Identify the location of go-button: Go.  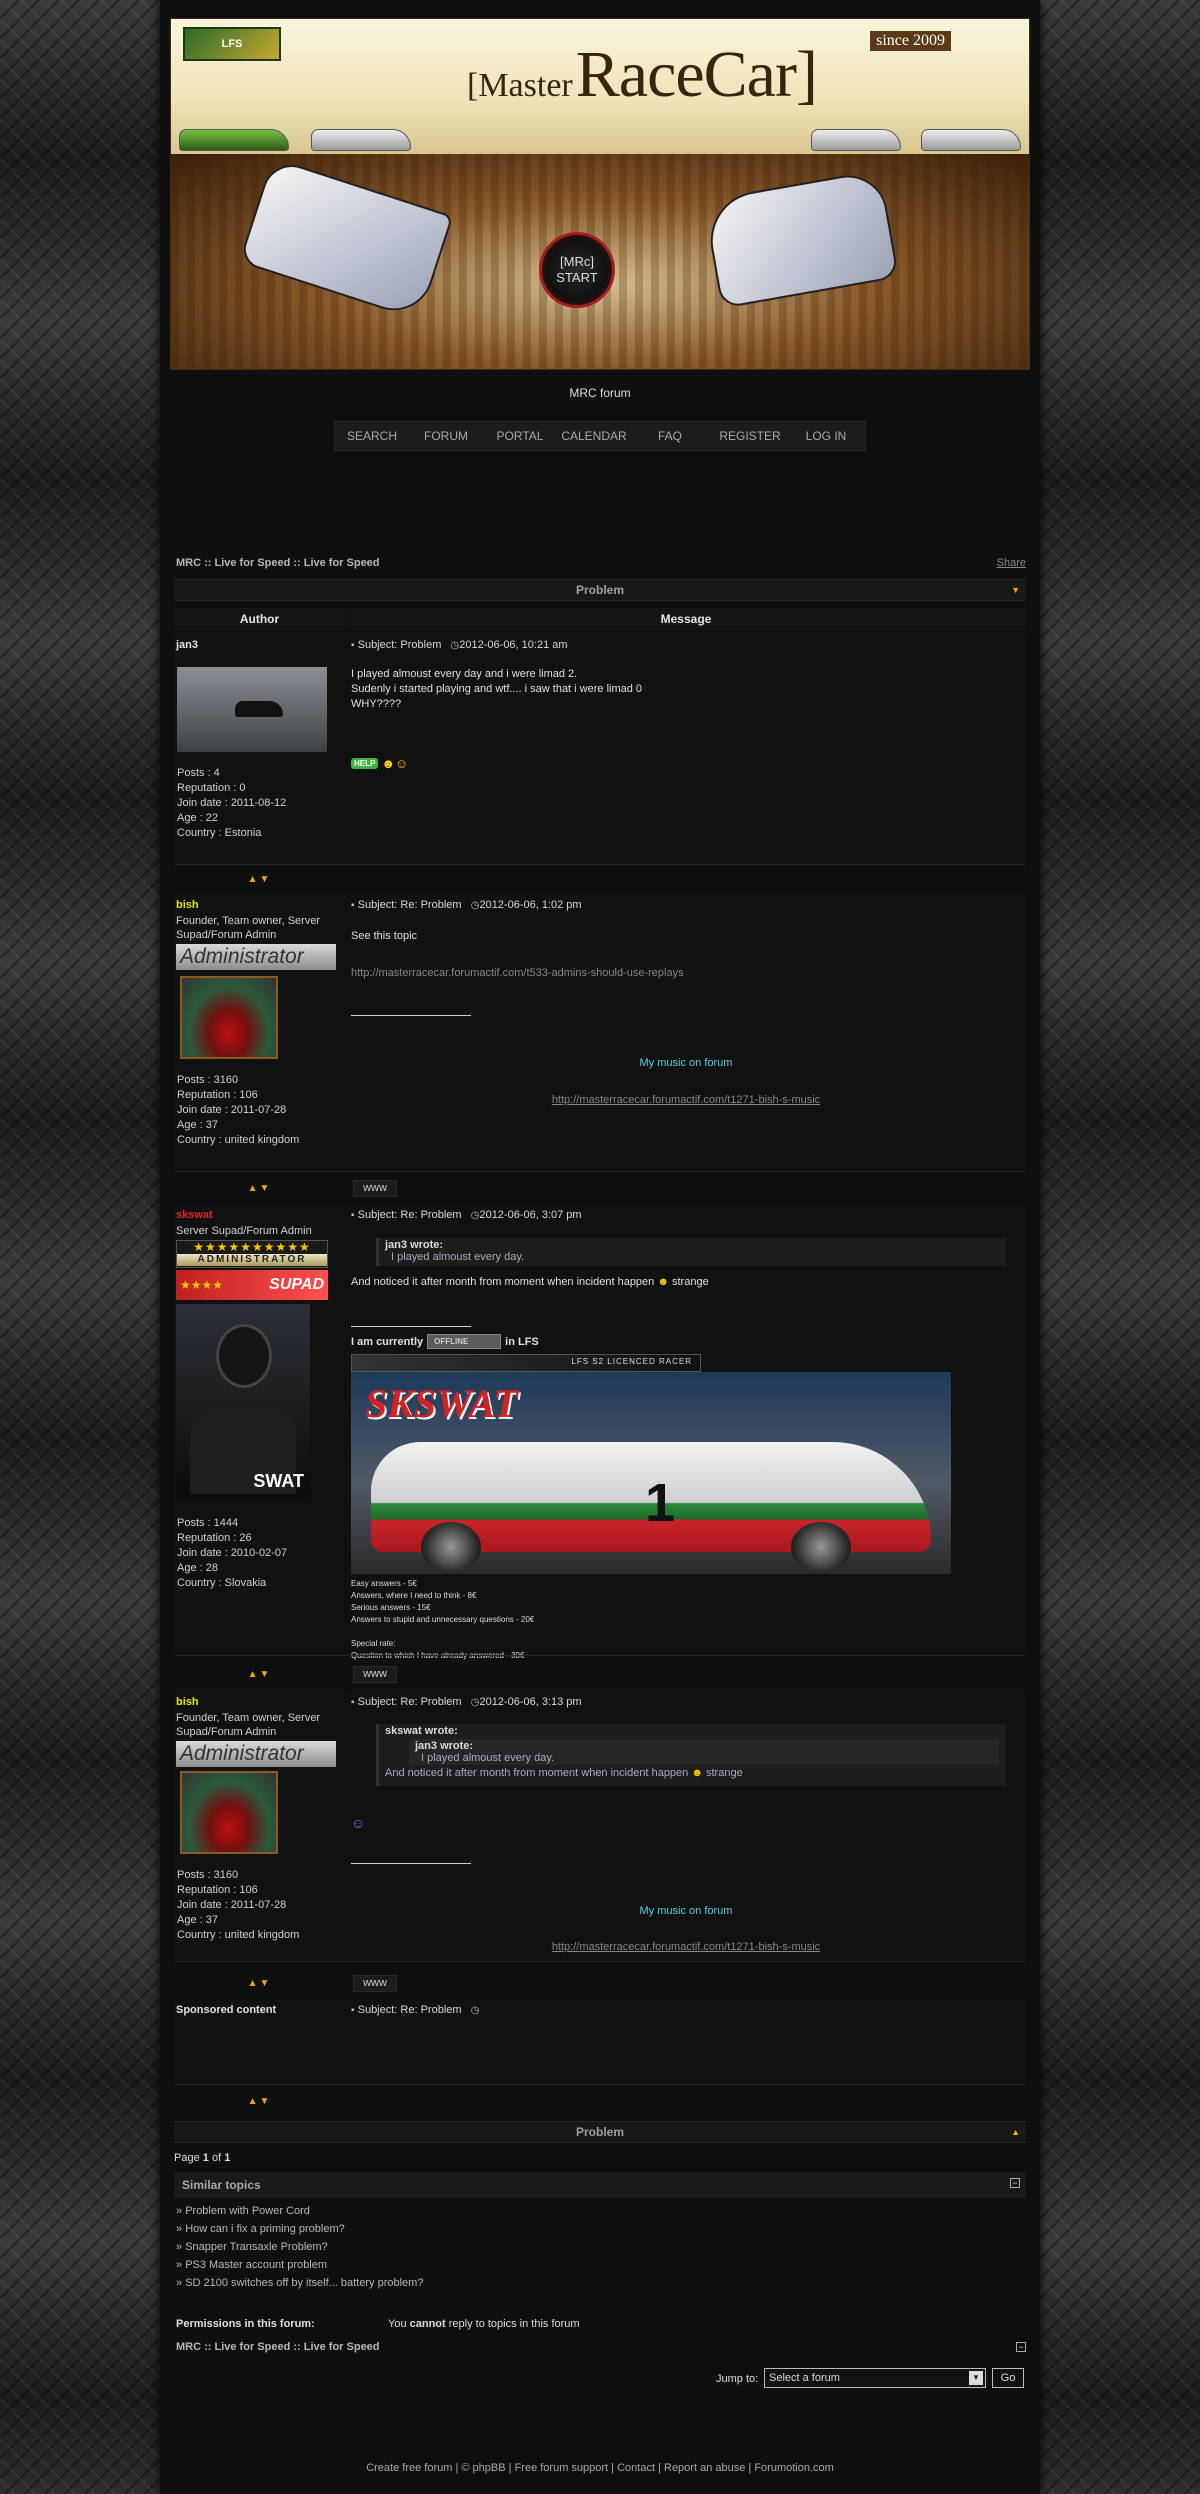
(1008, 2378).